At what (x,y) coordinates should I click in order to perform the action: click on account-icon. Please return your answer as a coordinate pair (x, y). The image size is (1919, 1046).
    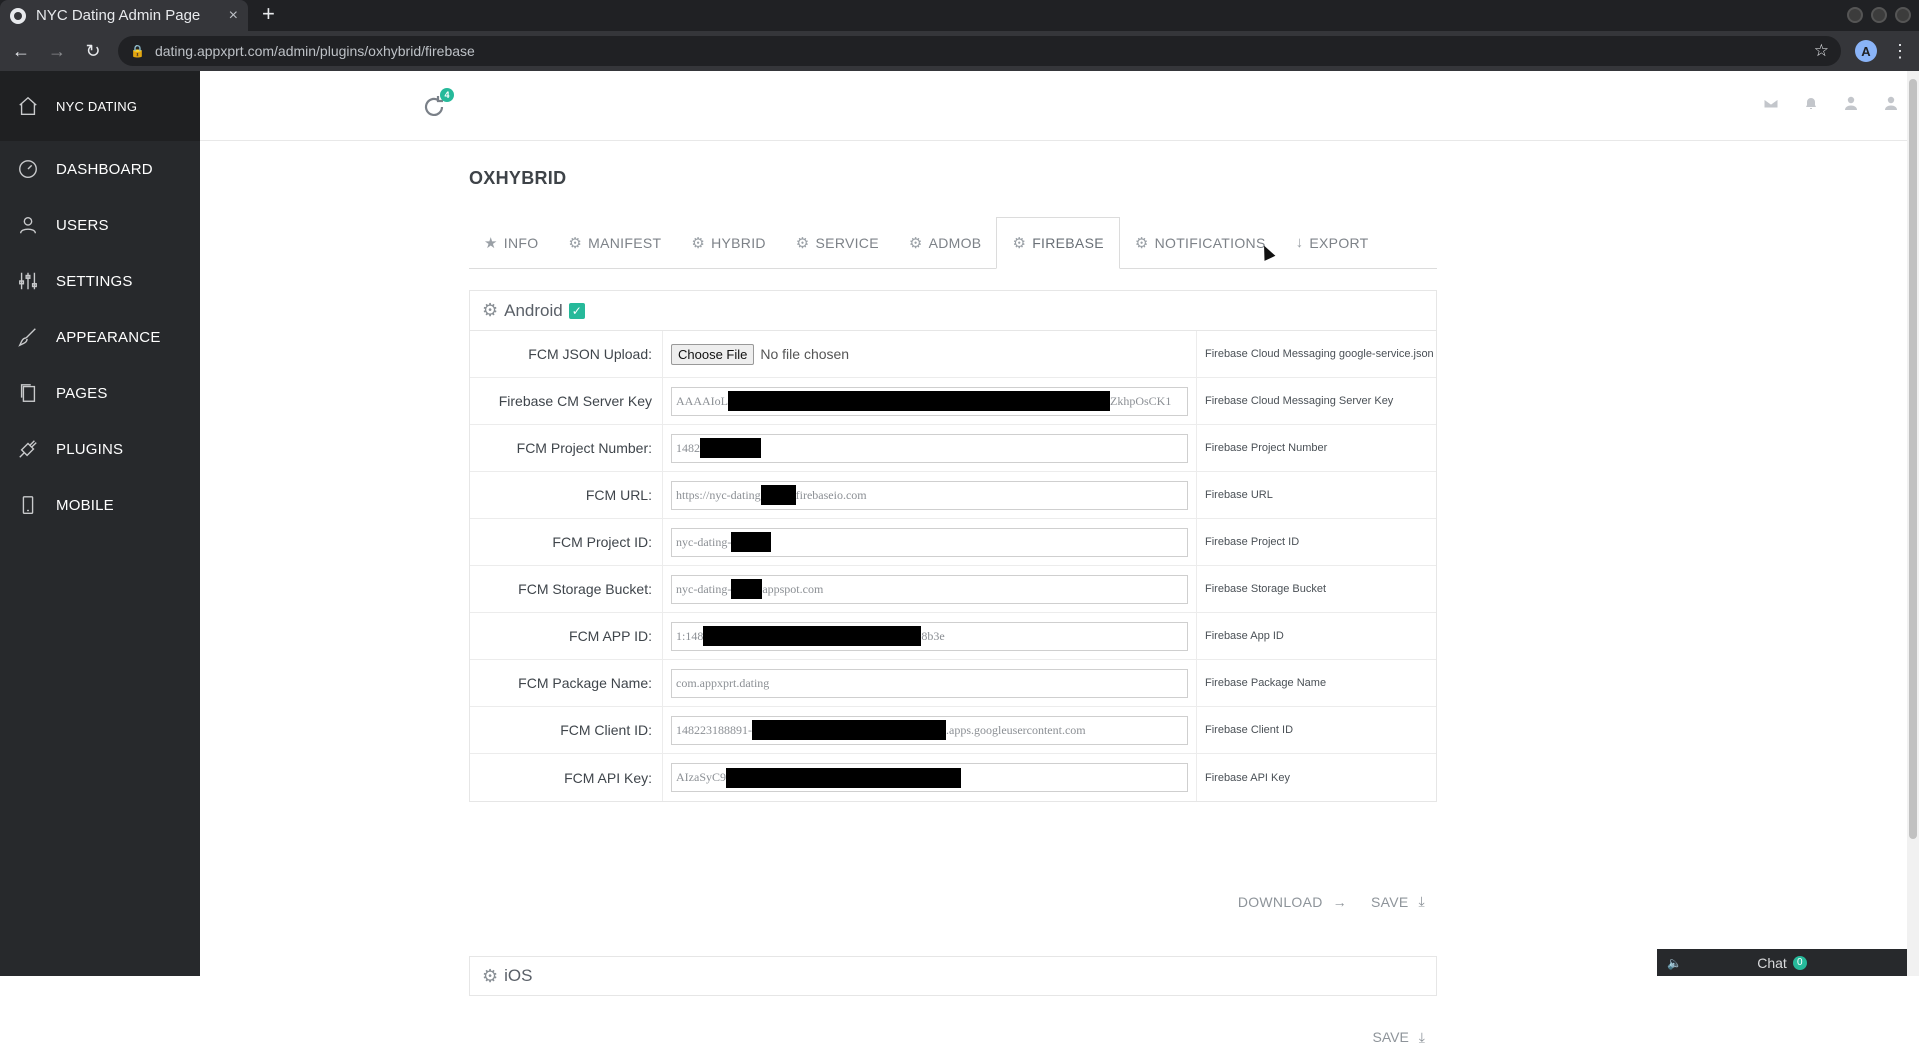
    Looking at the image, I should click on (1891, 103).